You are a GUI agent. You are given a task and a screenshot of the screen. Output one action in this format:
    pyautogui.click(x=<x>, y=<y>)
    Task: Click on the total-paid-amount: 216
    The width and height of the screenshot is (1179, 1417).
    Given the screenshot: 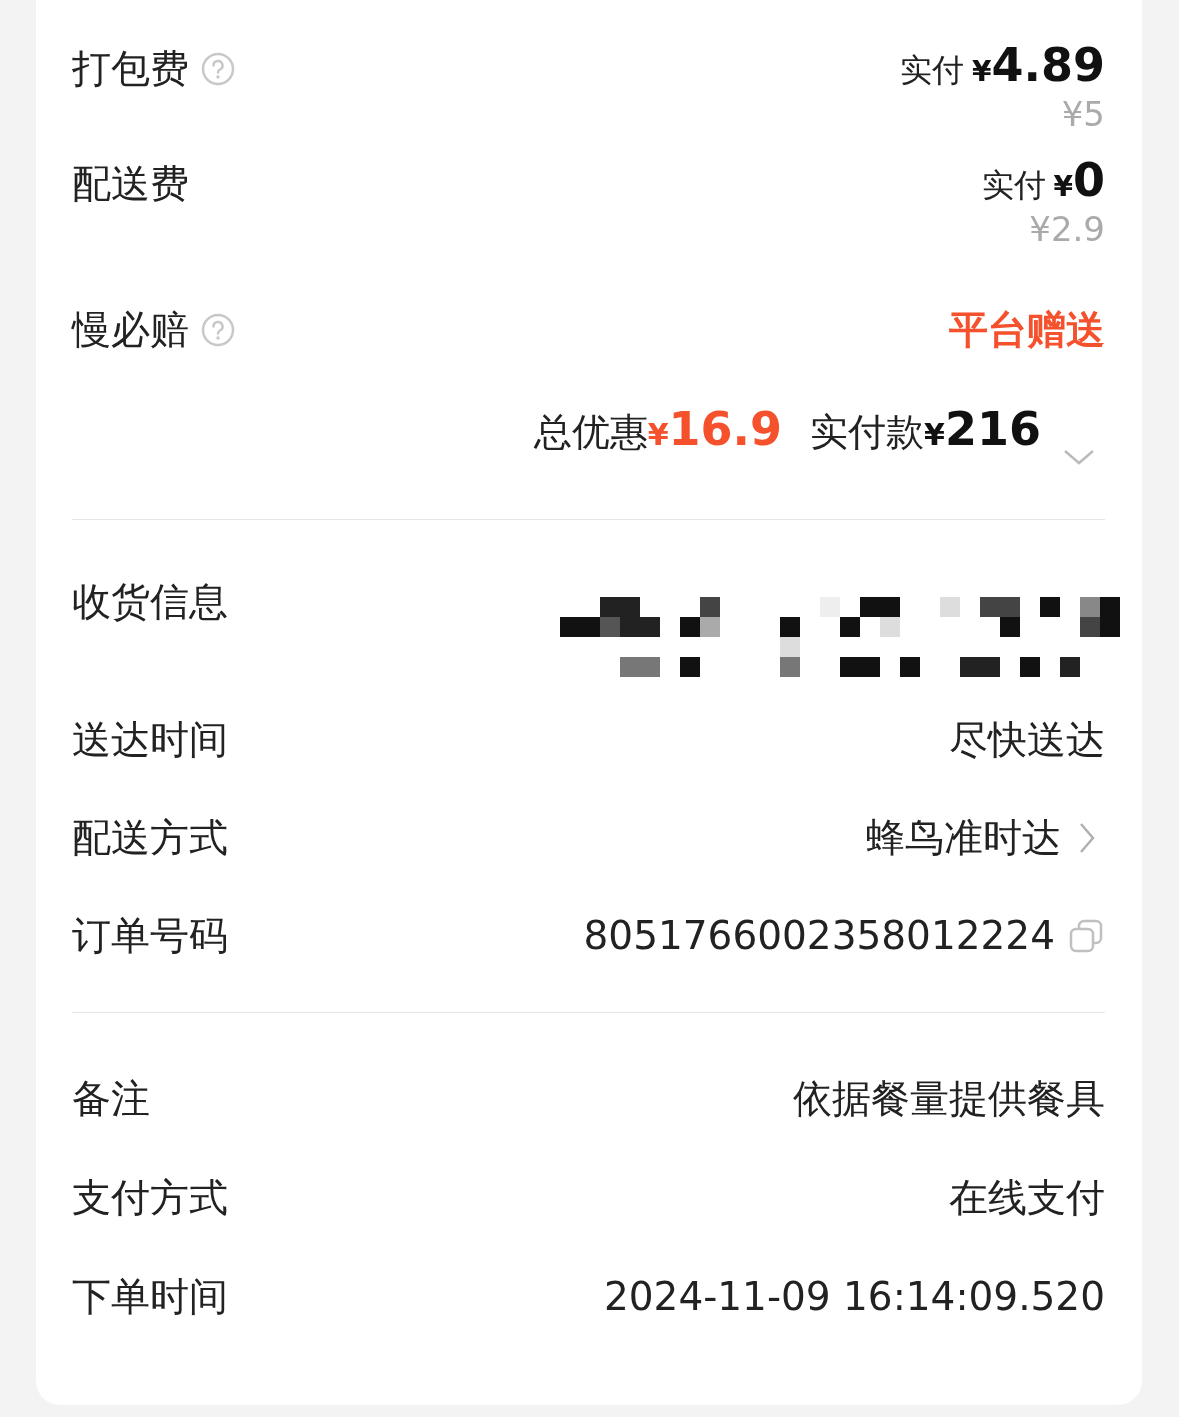 What is the action you would take?
    pyautogui.click(x=992, y=429)
    